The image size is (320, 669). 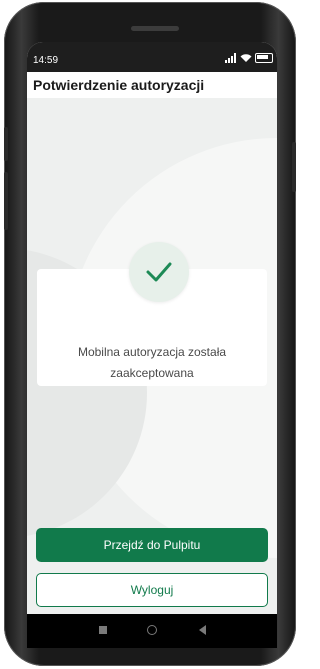 What do you see at coordinates (103, 630) in the screenshot?
I see `recent-apps-icon` at bounding box center [103, 630].